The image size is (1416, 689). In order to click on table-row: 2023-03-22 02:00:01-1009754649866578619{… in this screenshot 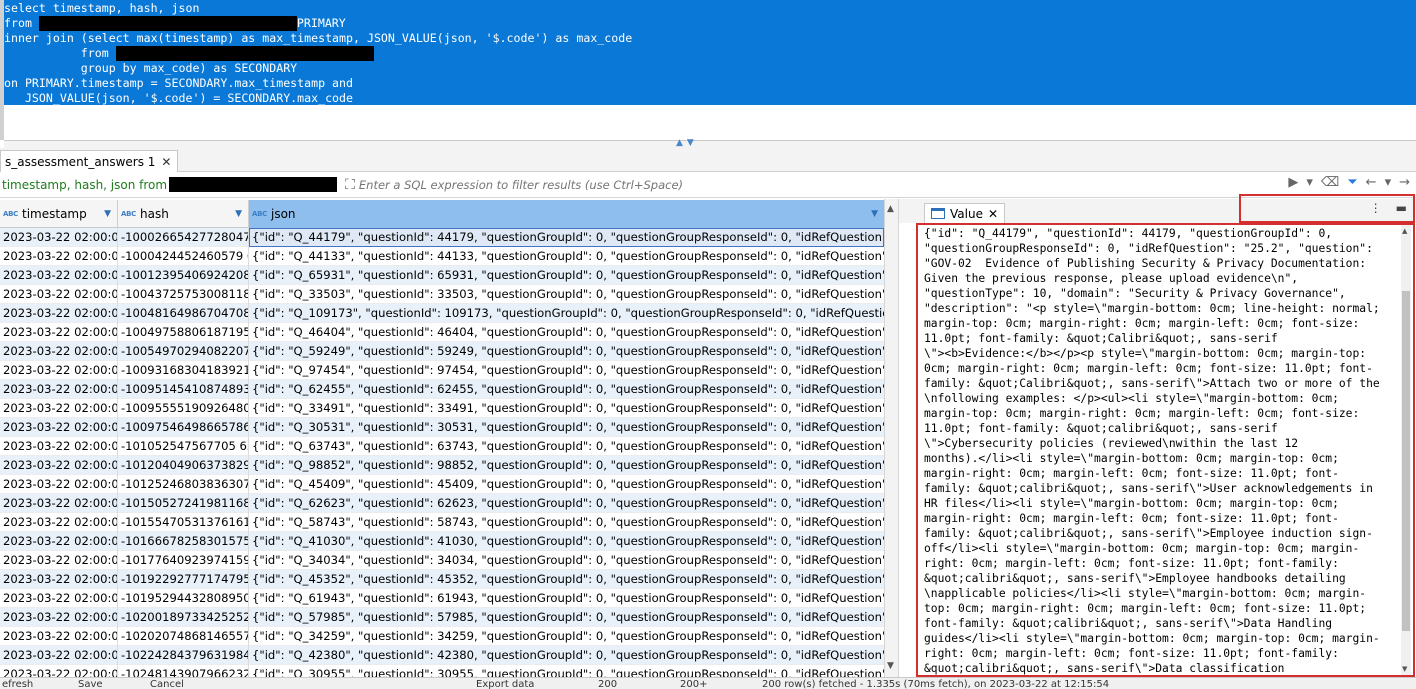, I will do `click(442, 427)`.